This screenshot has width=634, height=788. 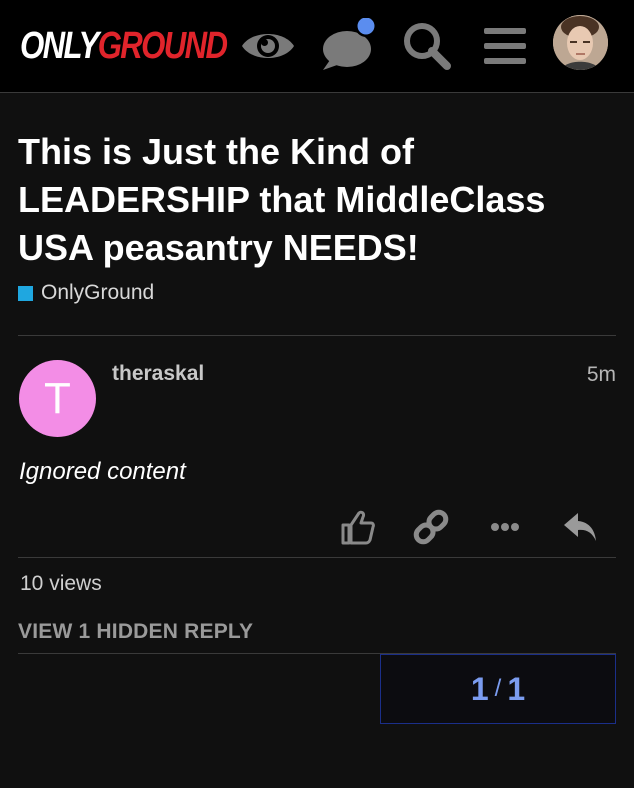 I want to click on progress-total: 1, so click(x=516, y=688).